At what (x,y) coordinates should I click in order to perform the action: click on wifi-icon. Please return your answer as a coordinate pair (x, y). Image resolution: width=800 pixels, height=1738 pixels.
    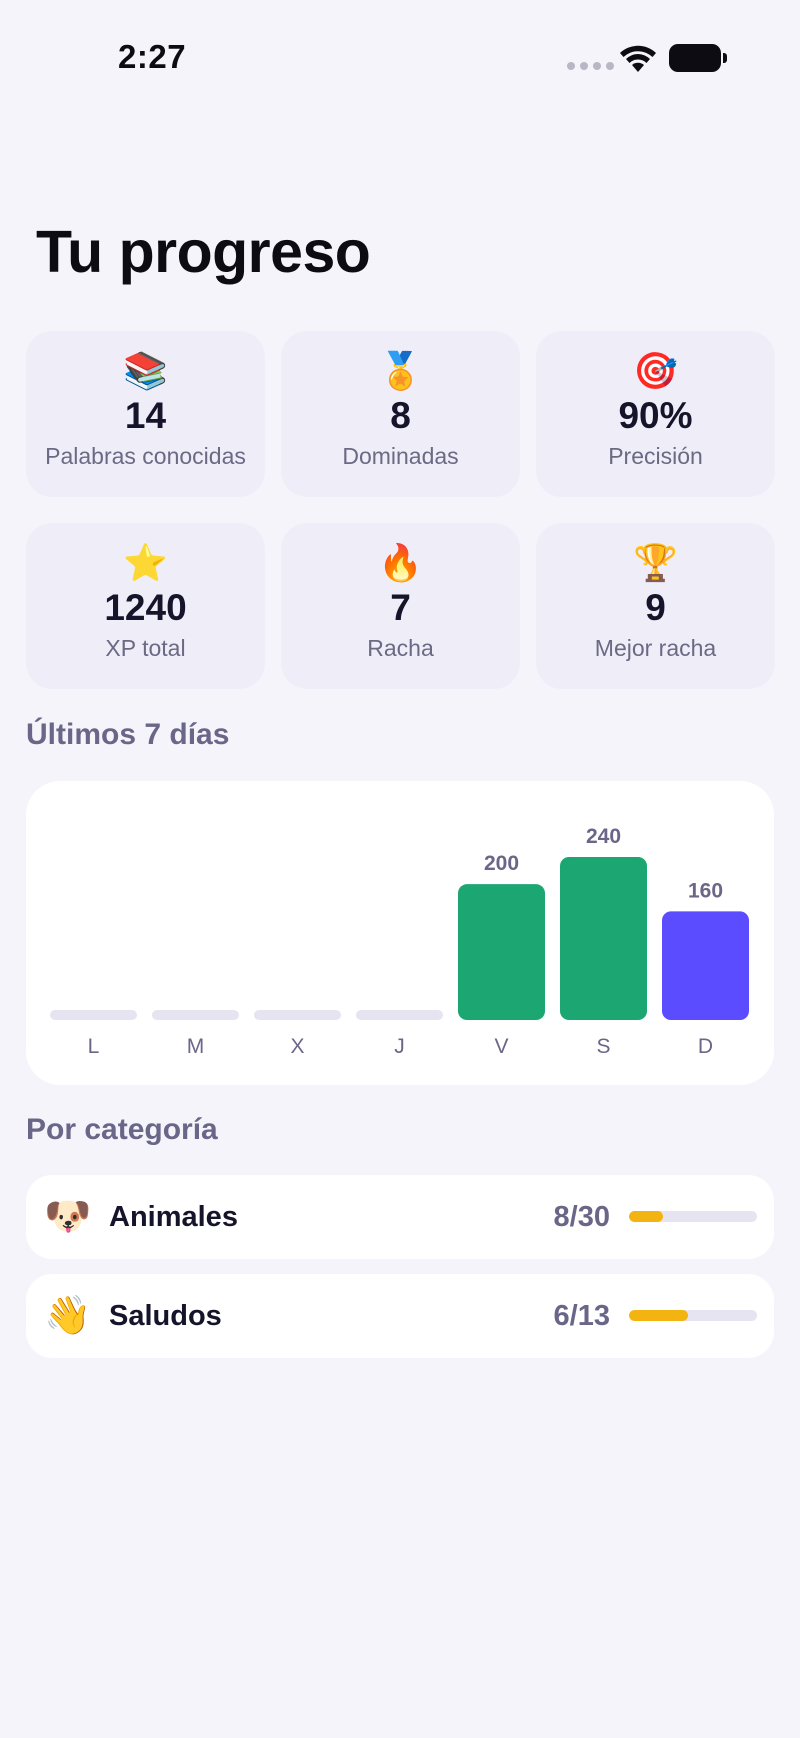
    Looking at the image, I should click on (638, 58).